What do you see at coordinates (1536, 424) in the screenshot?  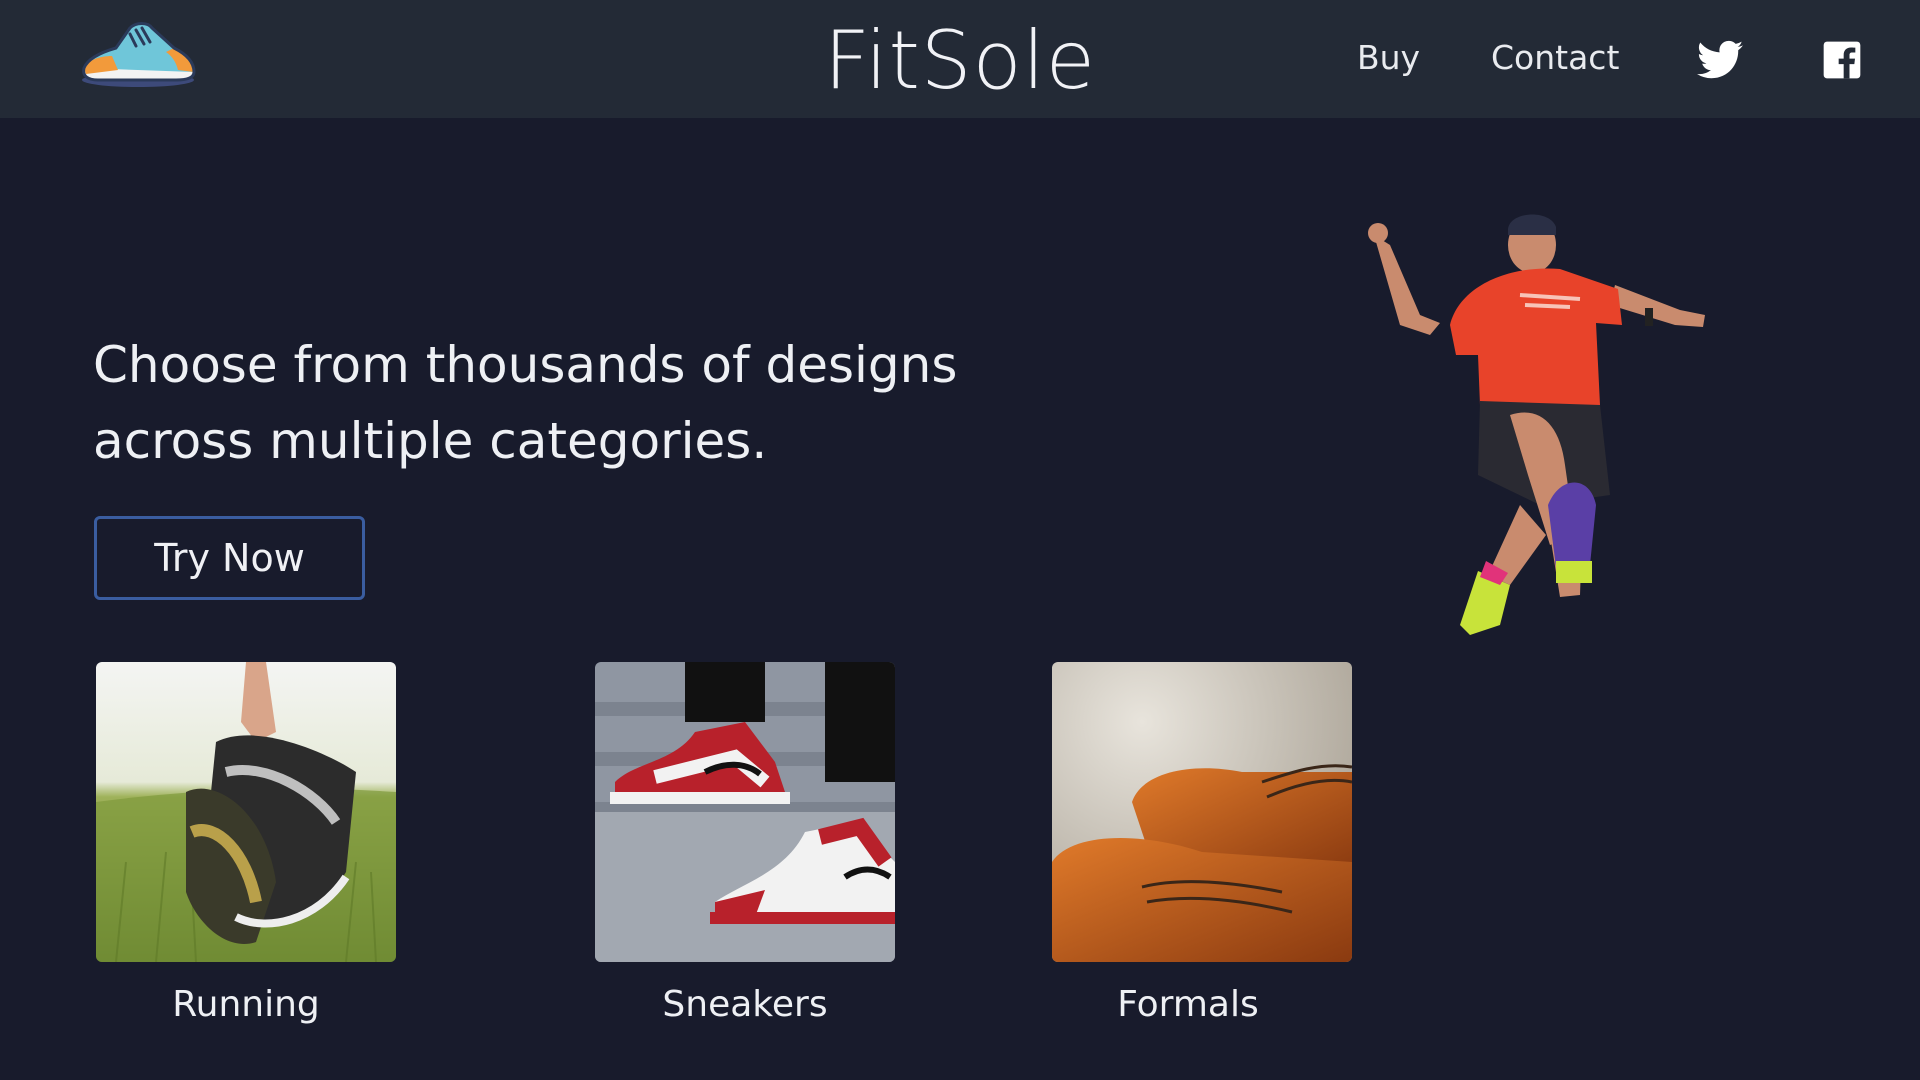 I see `jumping-runner-image` at bounding box center [1536, 424].